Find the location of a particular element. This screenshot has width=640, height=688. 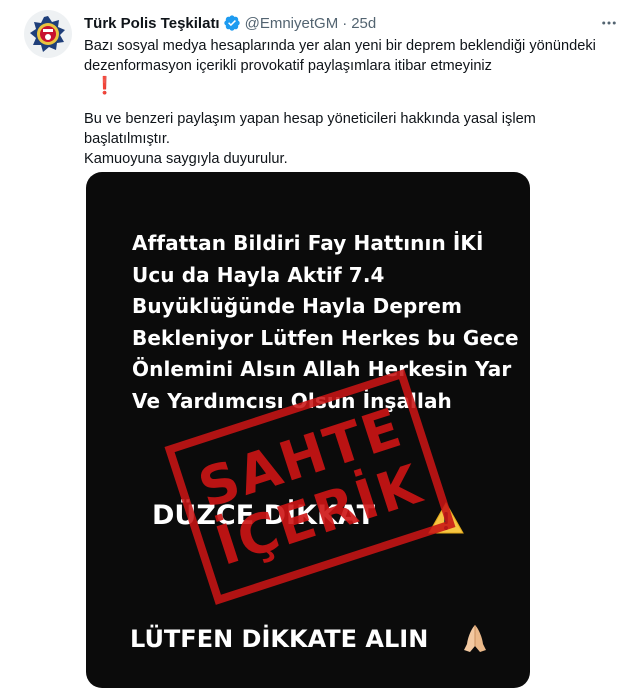

media-line: Bekleniyor Lütfen Herkes bu Gece is located at coordinates (325, 337).